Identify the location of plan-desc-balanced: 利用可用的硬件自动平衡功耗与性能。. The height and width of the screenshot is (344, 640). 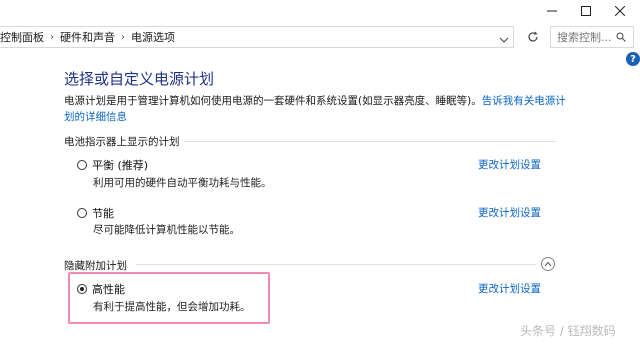
(182, 183).